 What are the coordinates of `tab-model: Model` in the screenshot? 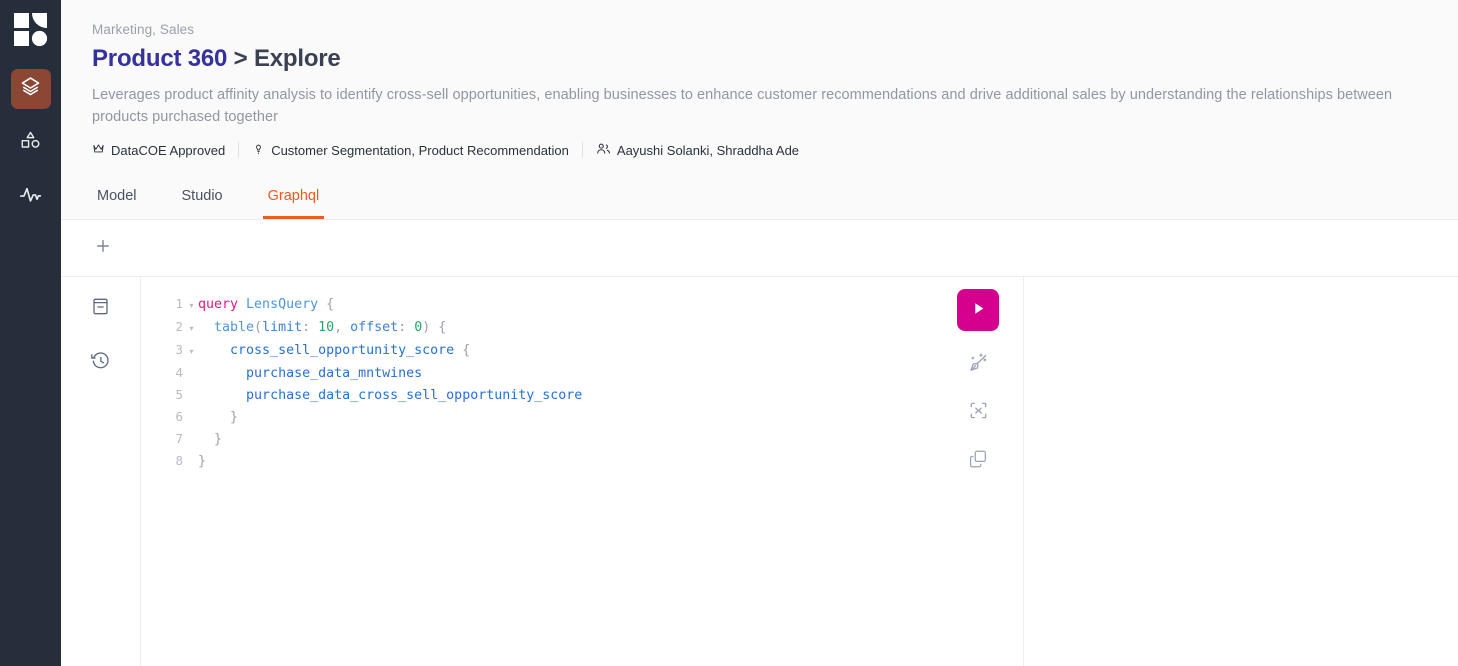 It's located at (117, 203).